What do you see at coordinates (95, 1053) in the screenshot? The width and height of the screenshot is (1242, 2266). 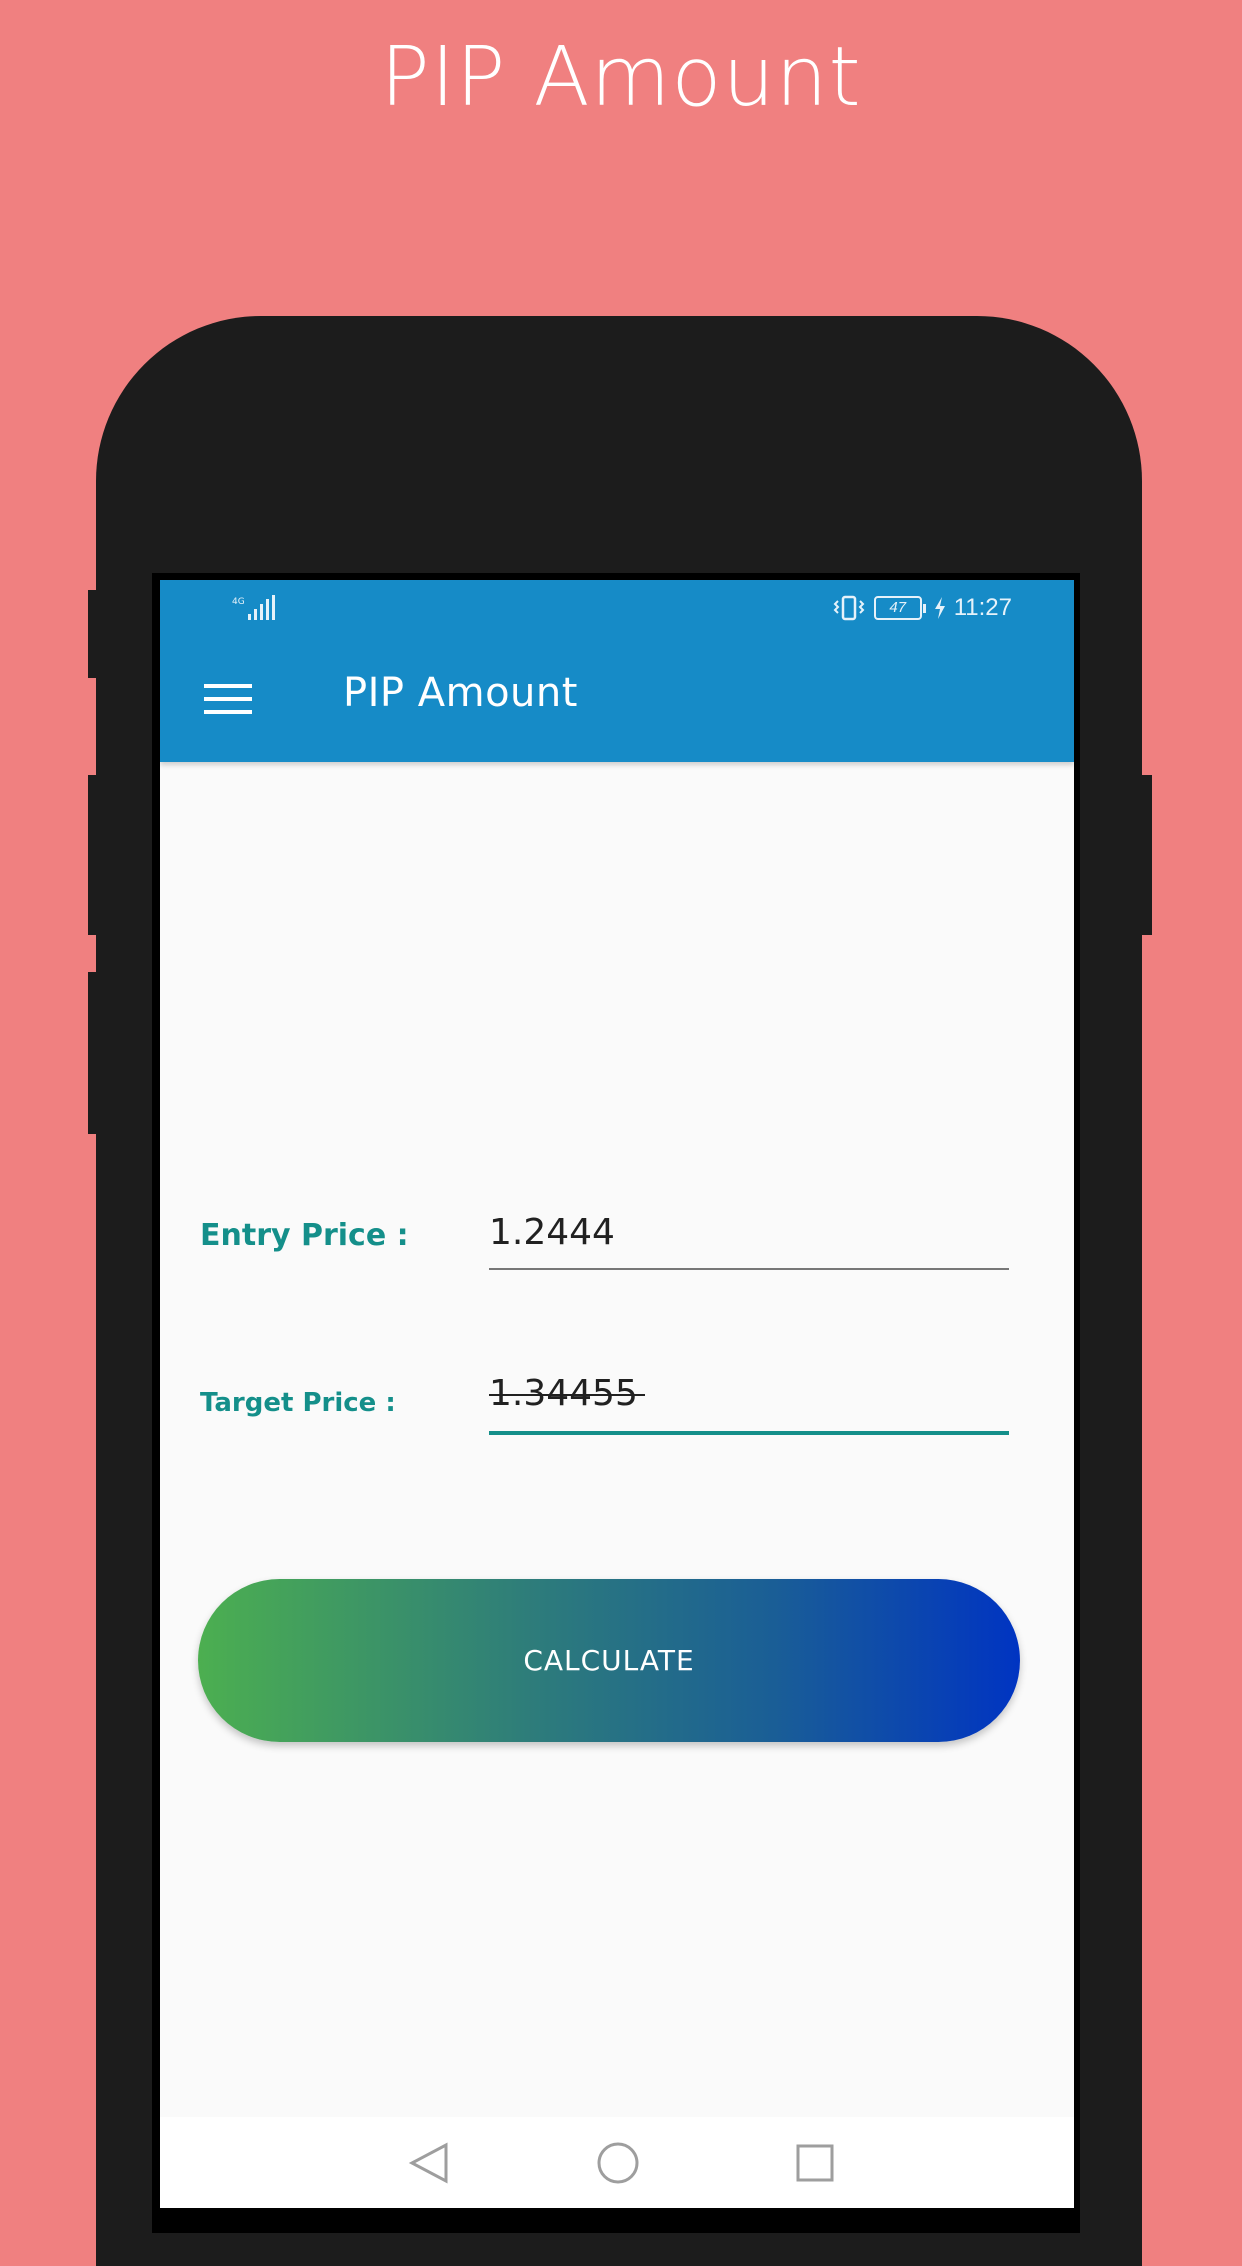 I see `phone-volume-down-button` at bounding box center [95, 1053].